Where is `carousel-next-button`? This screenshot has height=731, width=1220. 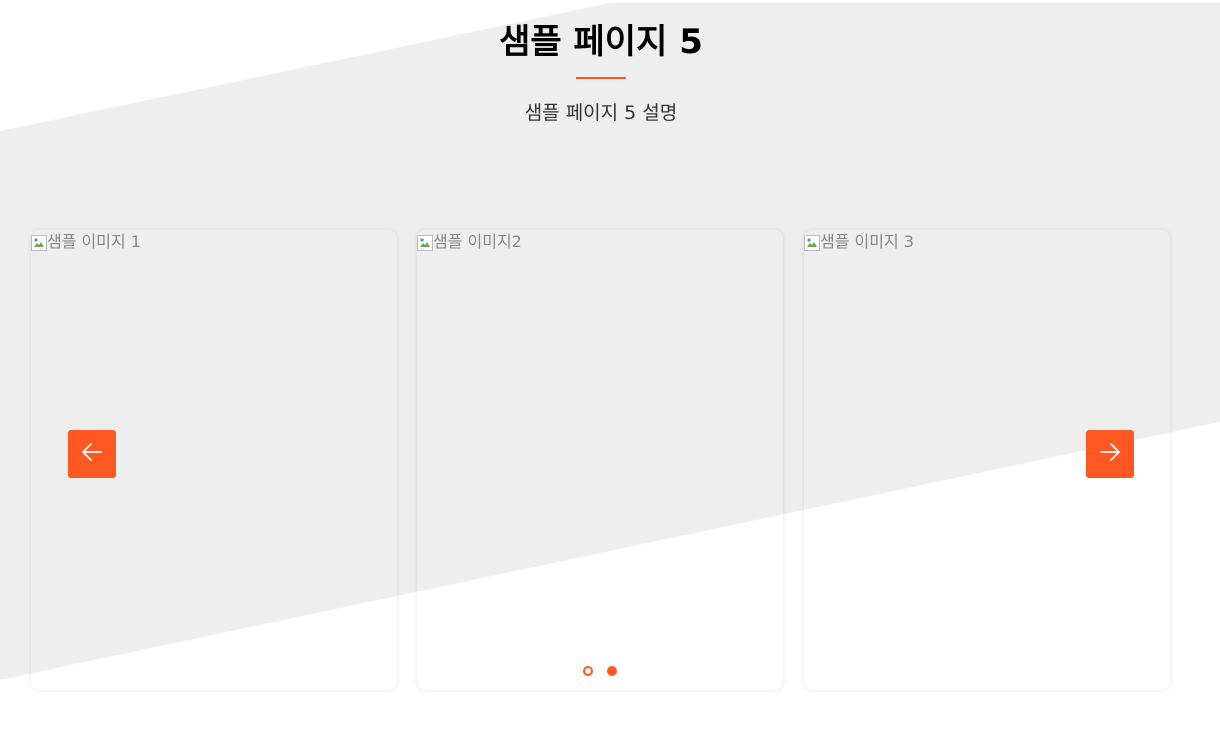 carousel-next-button is located at coordinates (1110, 454).